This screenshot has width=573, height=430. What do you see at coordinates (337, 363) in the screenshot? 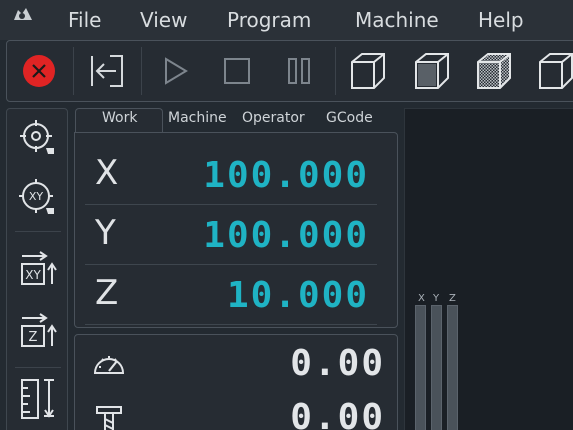
I see `feed-rate-value: 0.00` at bounding box center [337, 363].